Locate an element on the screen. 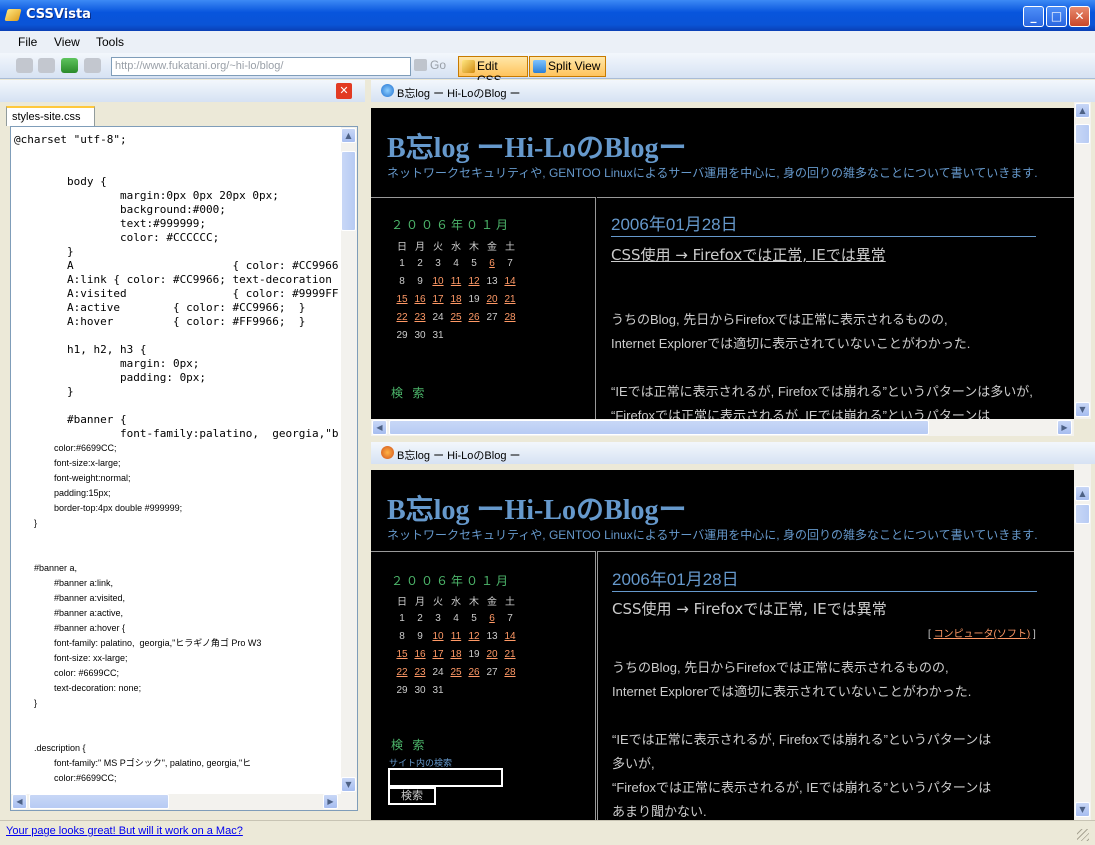  code-line: A:hover { color: #FF9966; } is located at coordinates (160, 321).